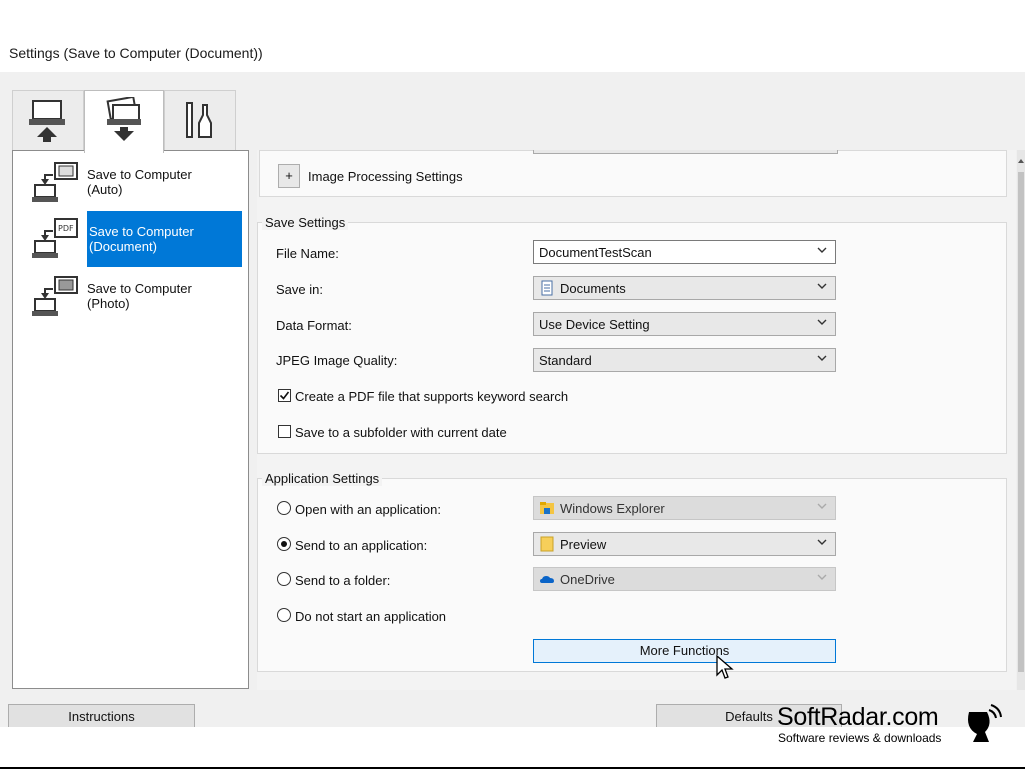 This screenshot has width=1025, height=769. I want to click on jpeg-quality-value: Standard, so click(565, 360).